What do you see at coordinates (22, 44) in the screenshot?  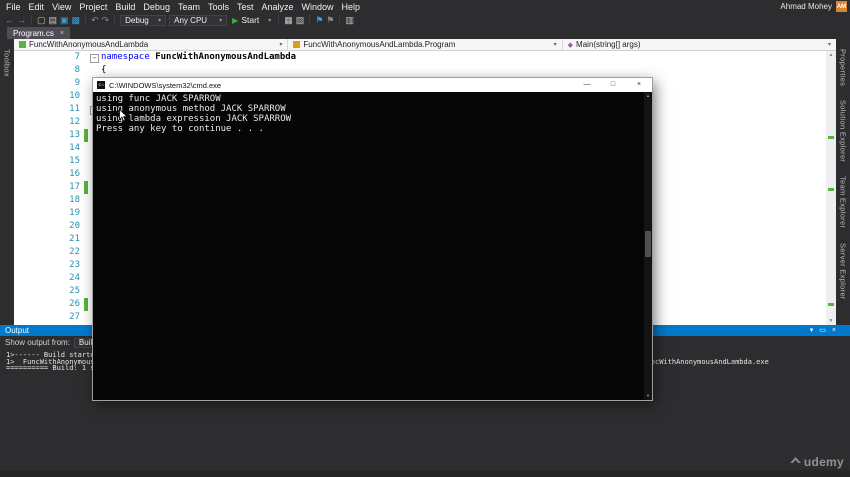 I see `project-icon` at bounding box center [22, 44].